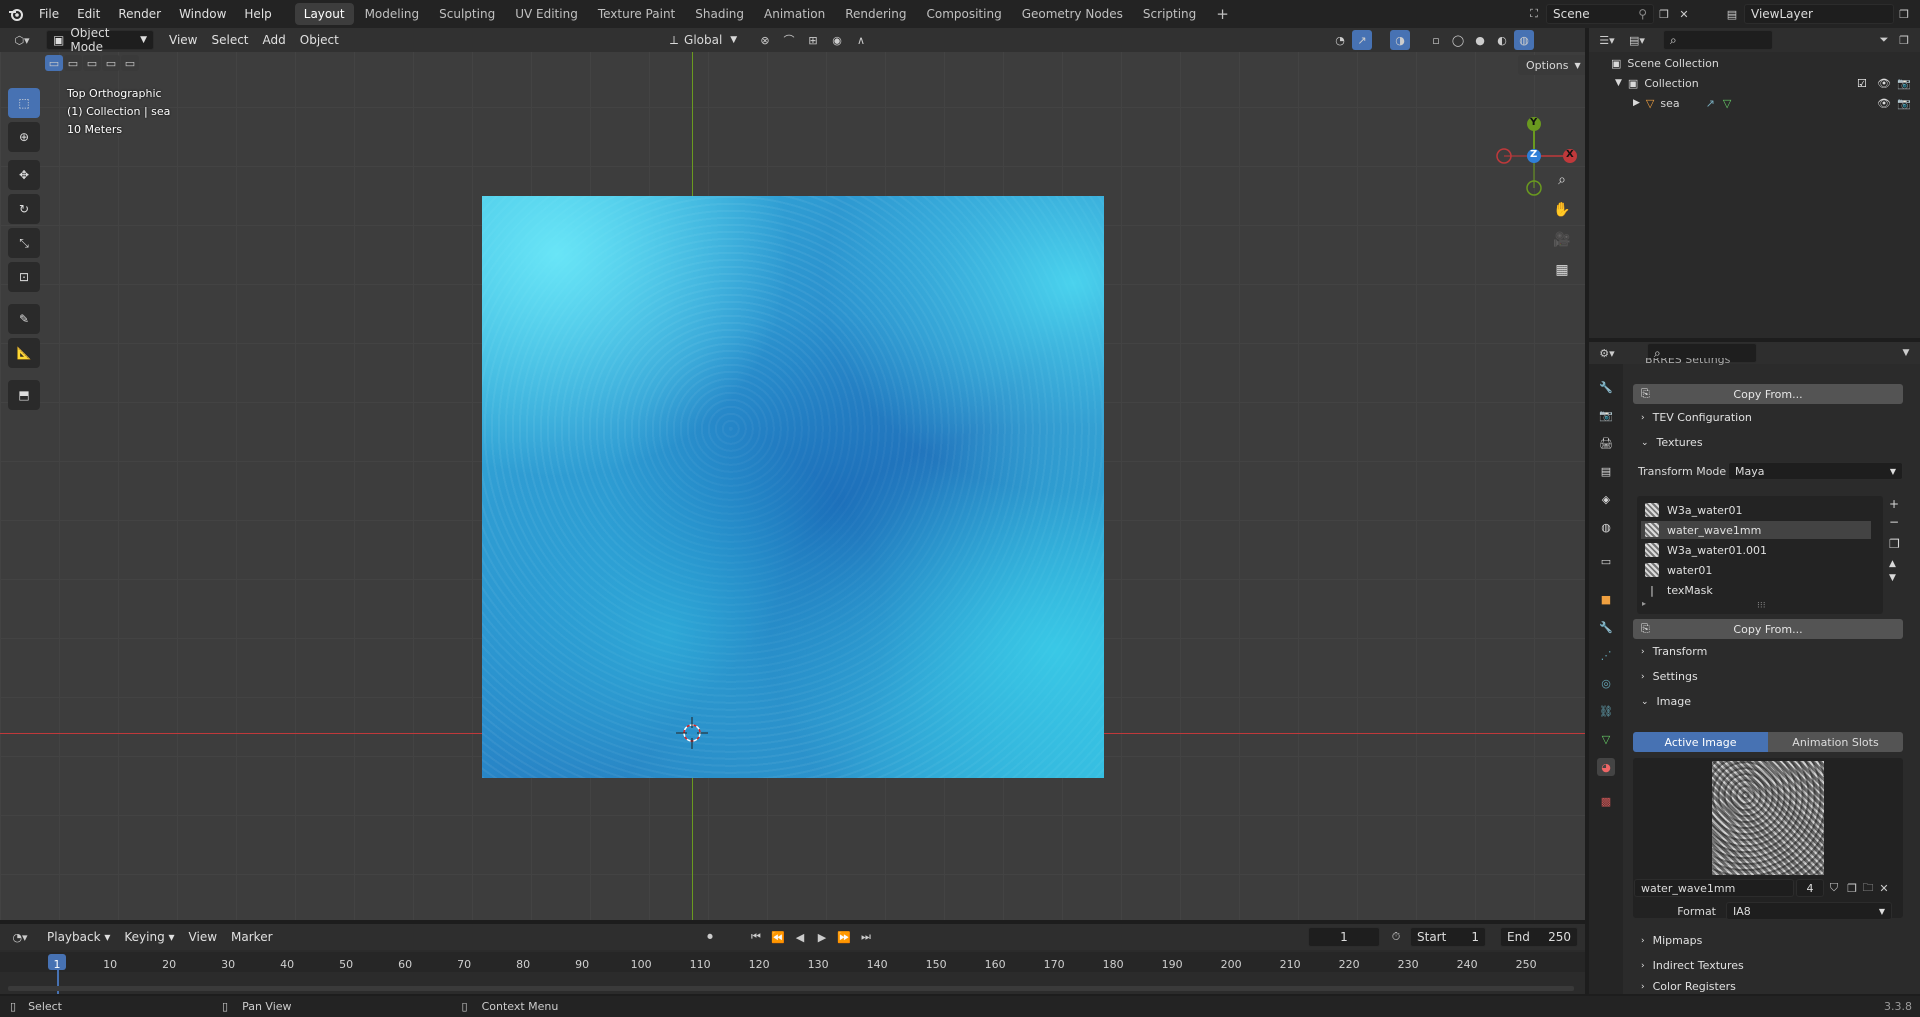 The image size is (1920, 1017). Describe the element at coordinates (1884, 83) in the screenshot. I see `eye-icon: 👁` at that location.